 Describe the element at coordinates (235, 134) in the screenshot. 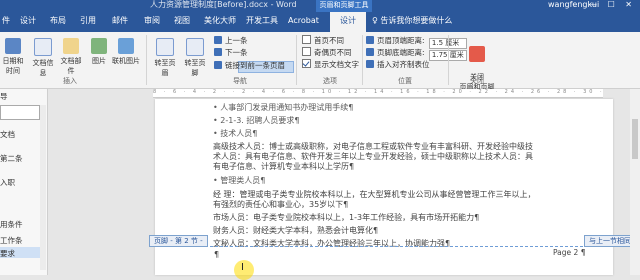

I see `paragraph: • 技术人员¶` at that location.